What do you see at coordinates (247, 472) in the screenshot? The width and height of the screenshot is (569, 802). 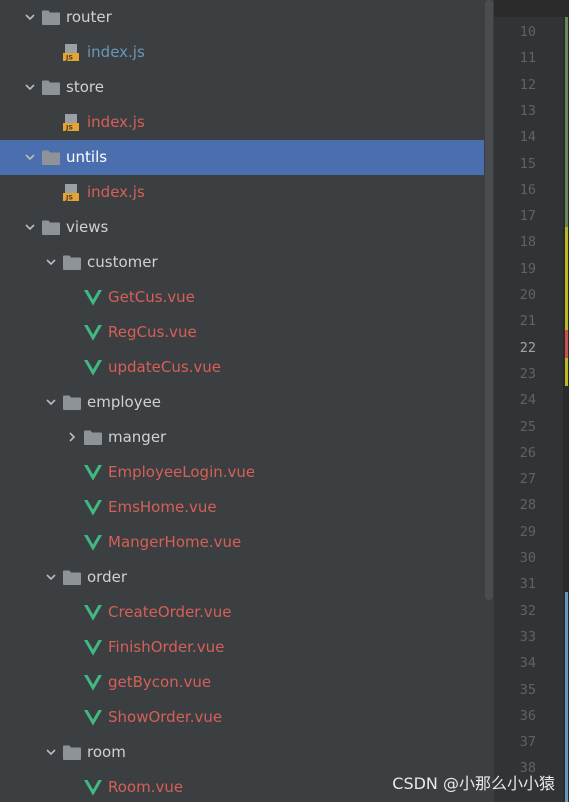 I see `file-node: EmployeeLogin.vue` at bounding box center [247, 472].